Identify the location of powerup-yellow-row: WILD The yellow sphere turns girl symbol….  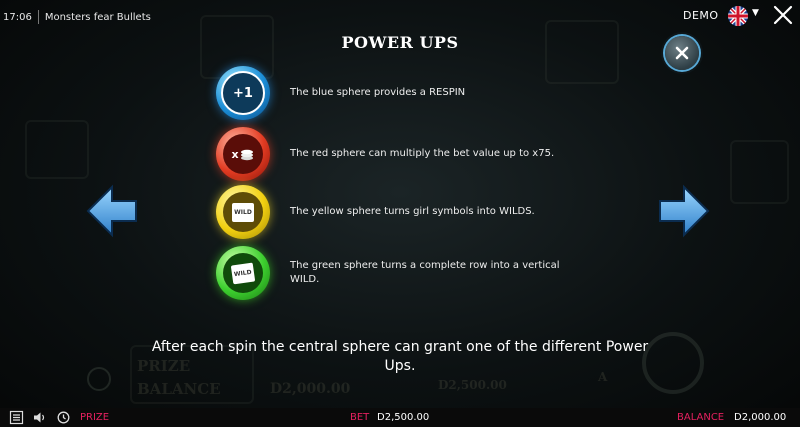
(426, 213).